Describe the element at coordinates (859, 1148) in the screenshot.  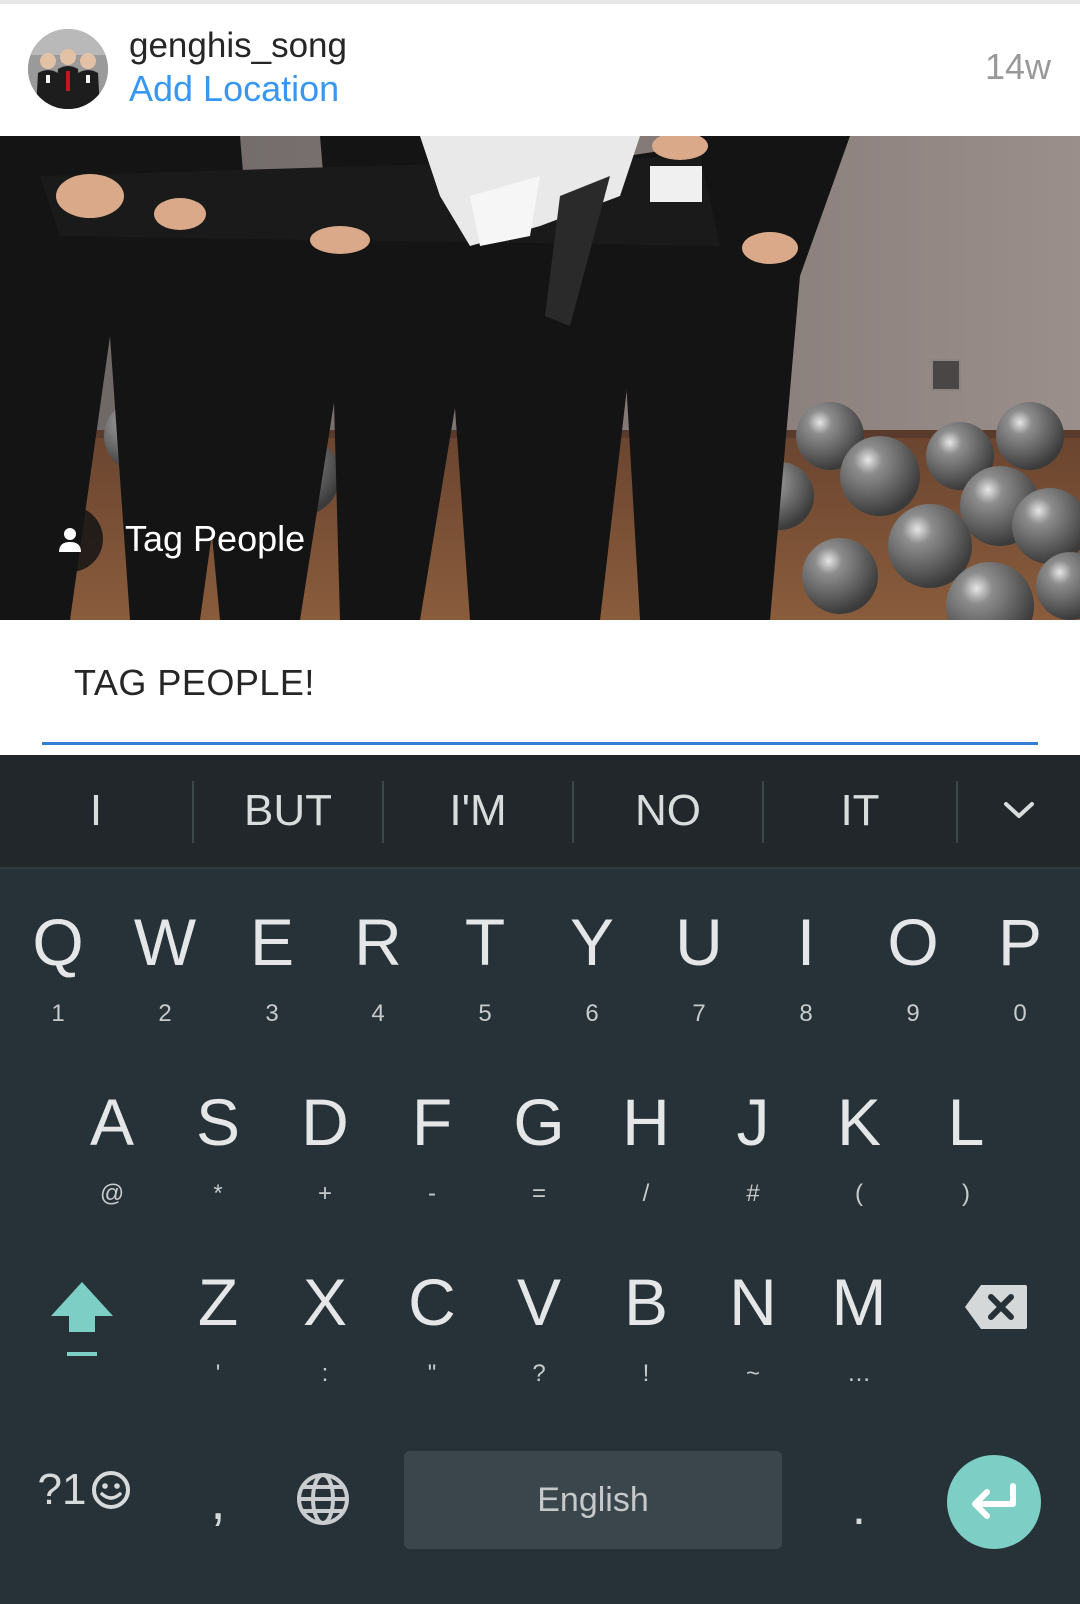
I see `key-k: K(` at that location.